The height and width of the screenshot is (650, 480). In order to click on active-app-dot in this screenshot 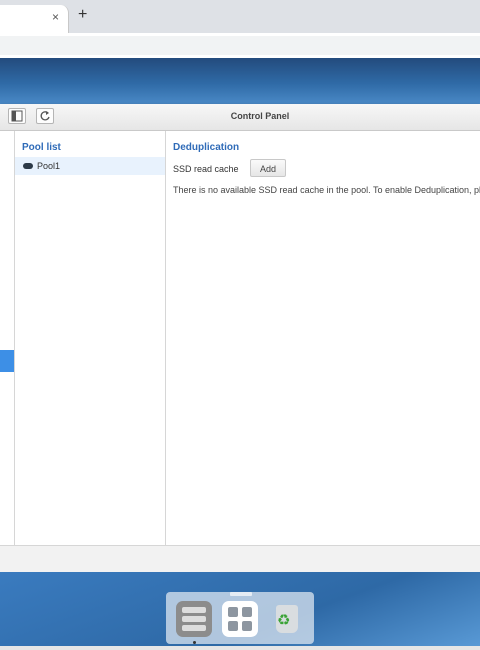, I will do `click(194, 642)`.